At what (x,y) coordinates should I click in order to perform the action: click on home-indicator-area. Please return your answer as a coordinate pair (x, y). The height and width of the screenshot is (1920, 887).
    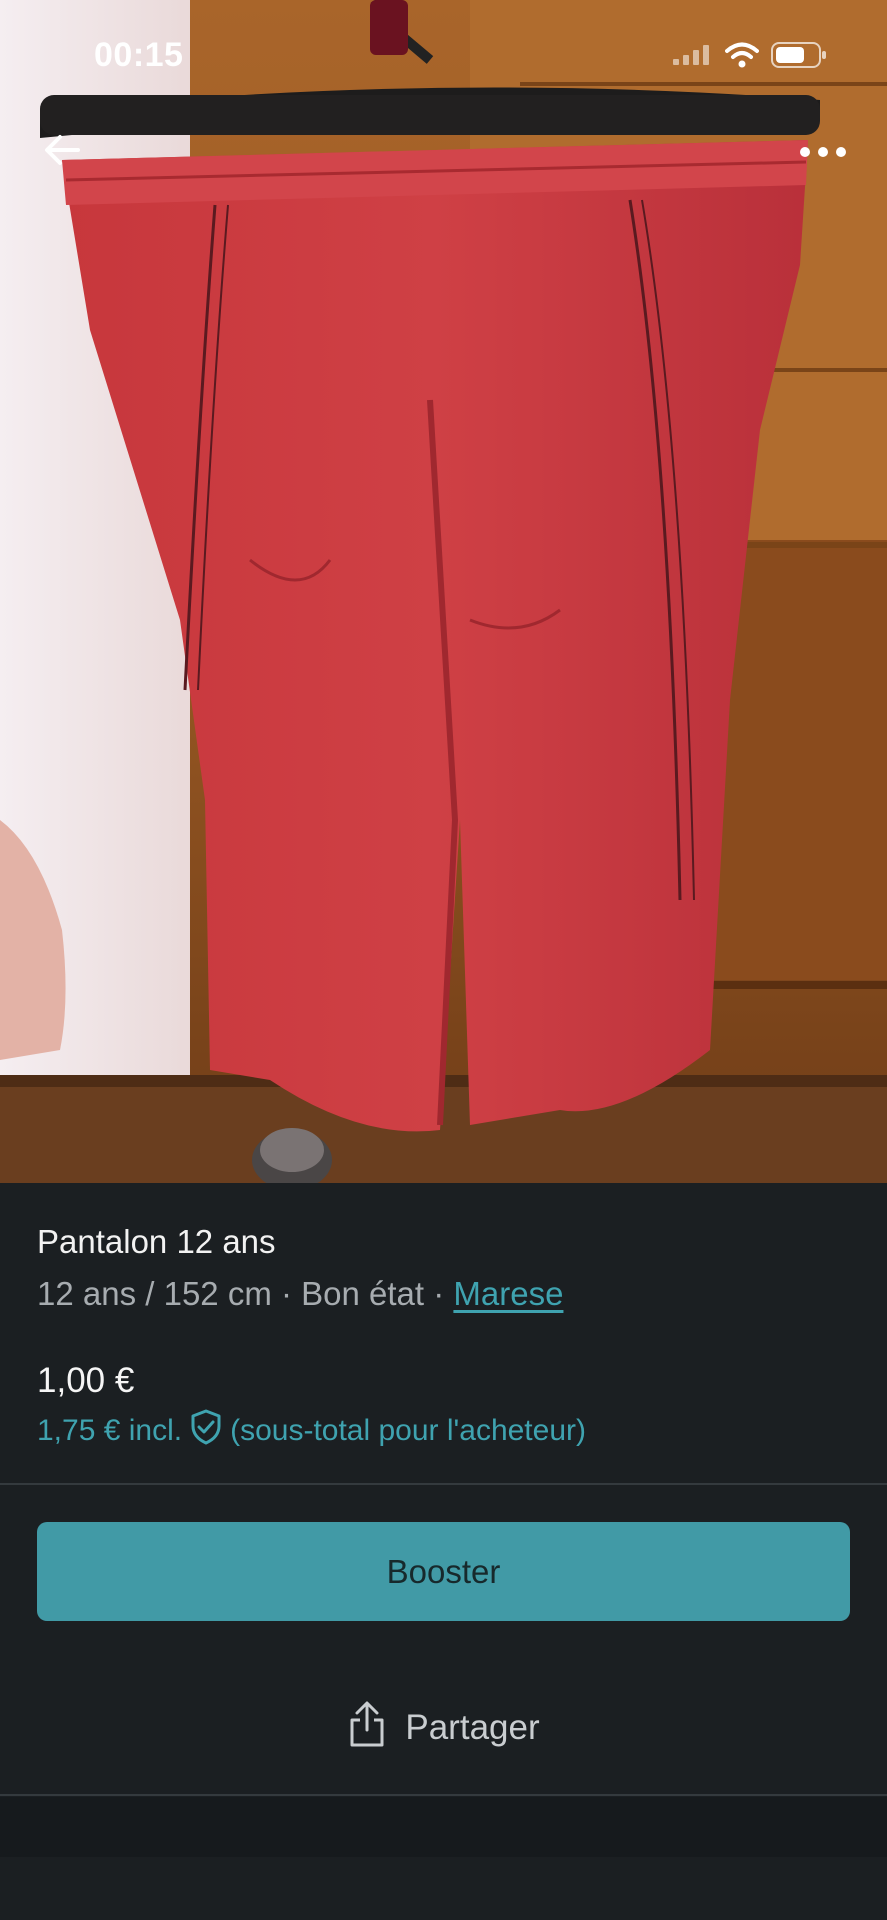
    Looking at the image, I should click on (443, 1888).